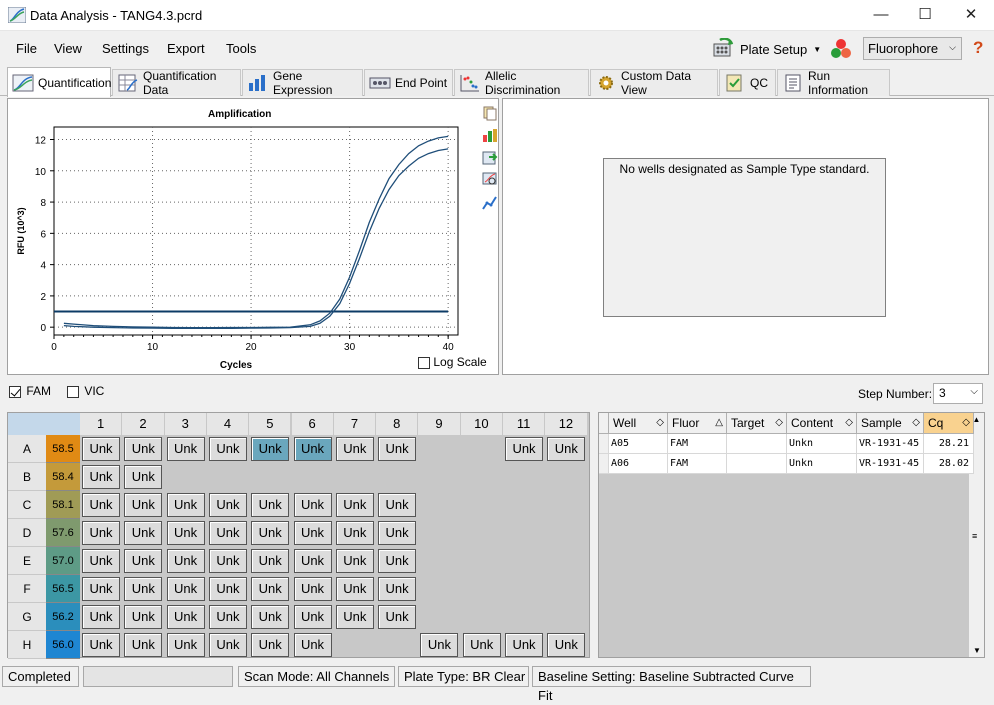 This screenshot has width=994, height=705. Describe the element at coordinates (30, 391) in the screenshot. I see `fam-filter: FAM` at that location.